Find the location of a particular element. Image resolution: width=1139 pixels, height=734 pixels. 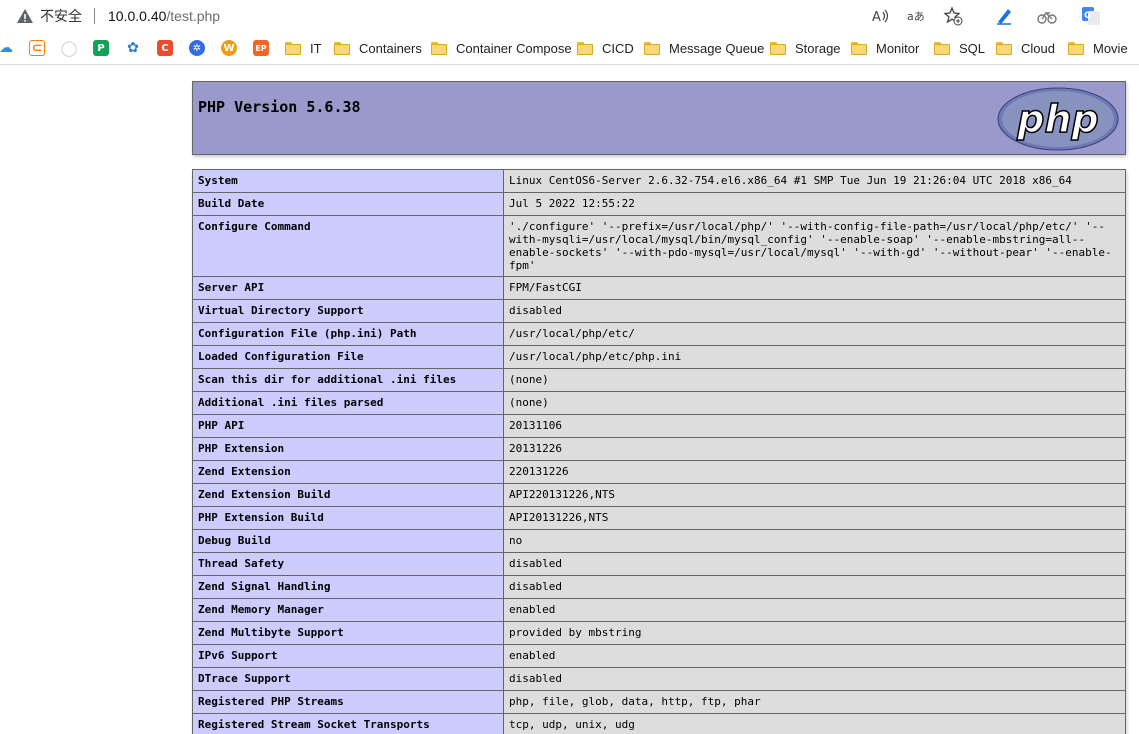

table-row: Zend Extension 220131226 is located at coordinates (659, 472).